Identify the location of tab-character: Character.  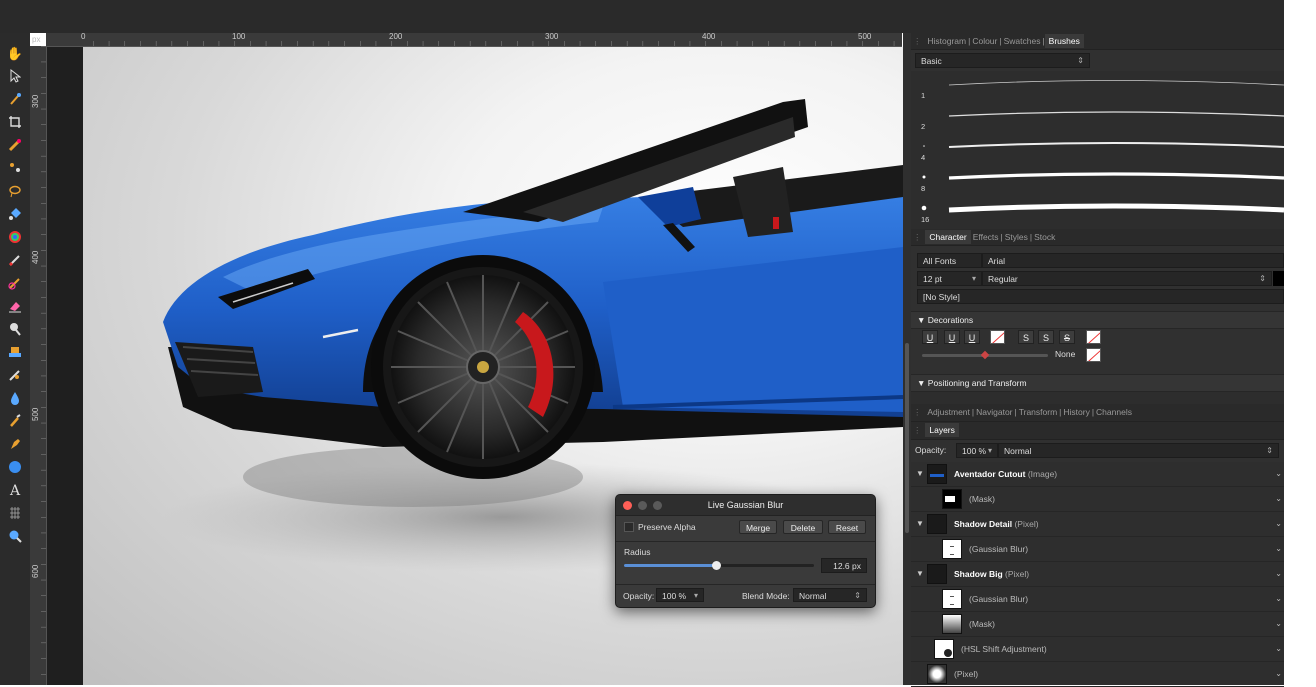
(948, 237).